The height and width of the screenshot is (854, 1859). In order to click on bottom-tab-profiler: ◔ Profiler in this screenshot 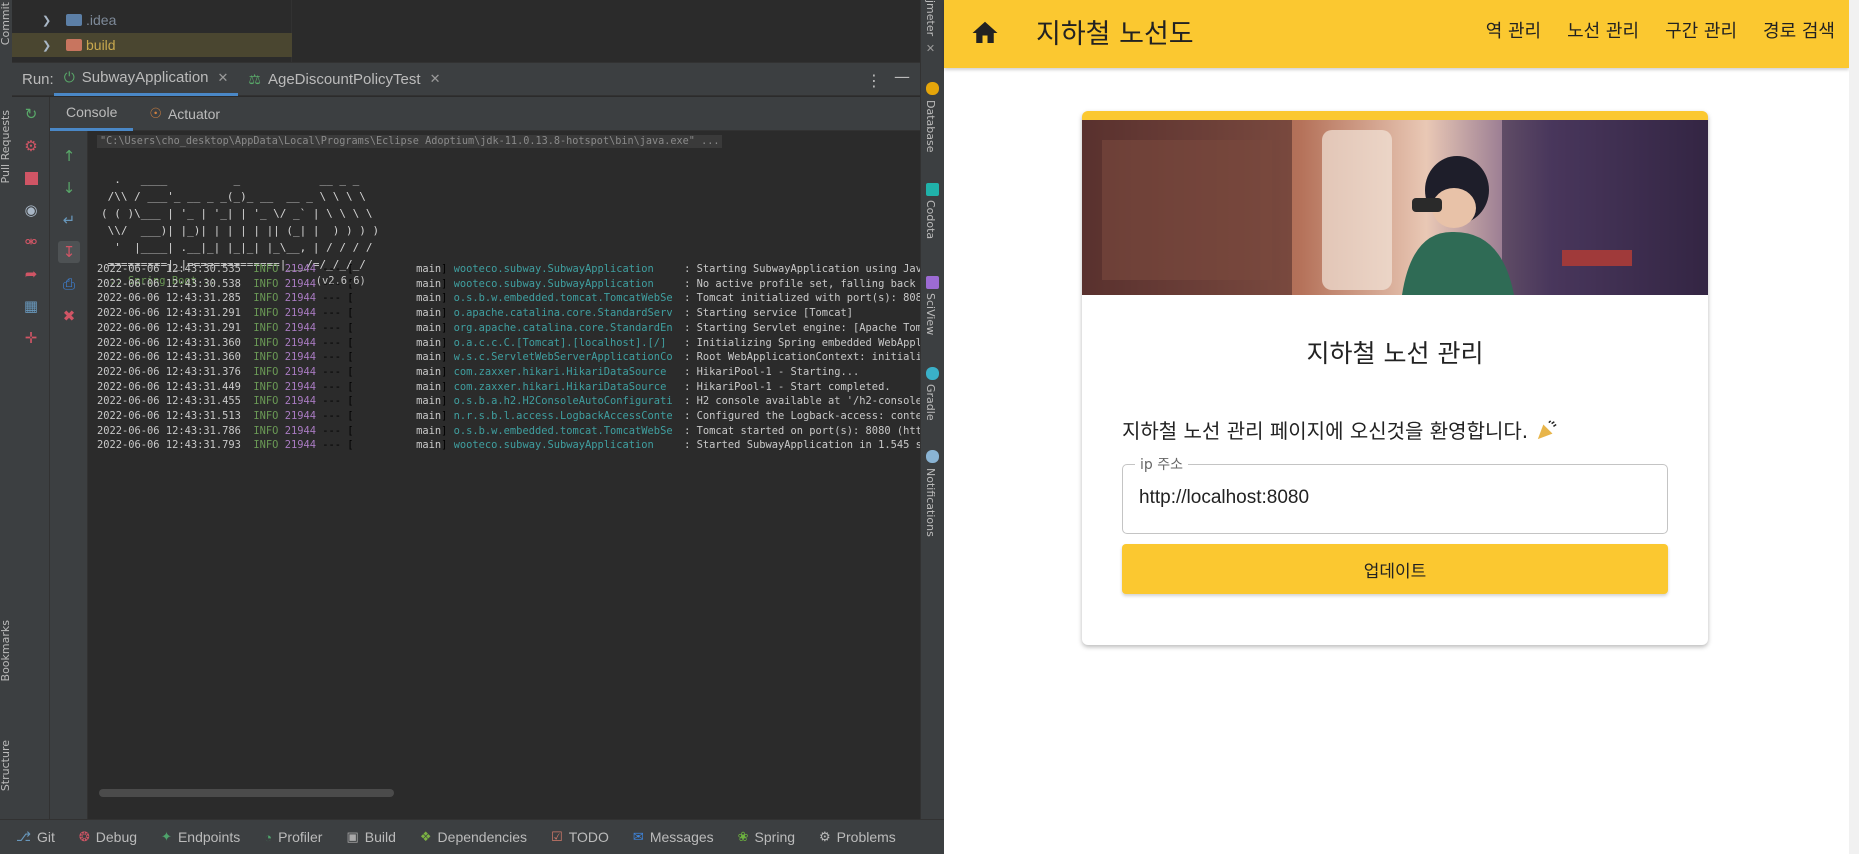, I will do `click(293, 837)`.